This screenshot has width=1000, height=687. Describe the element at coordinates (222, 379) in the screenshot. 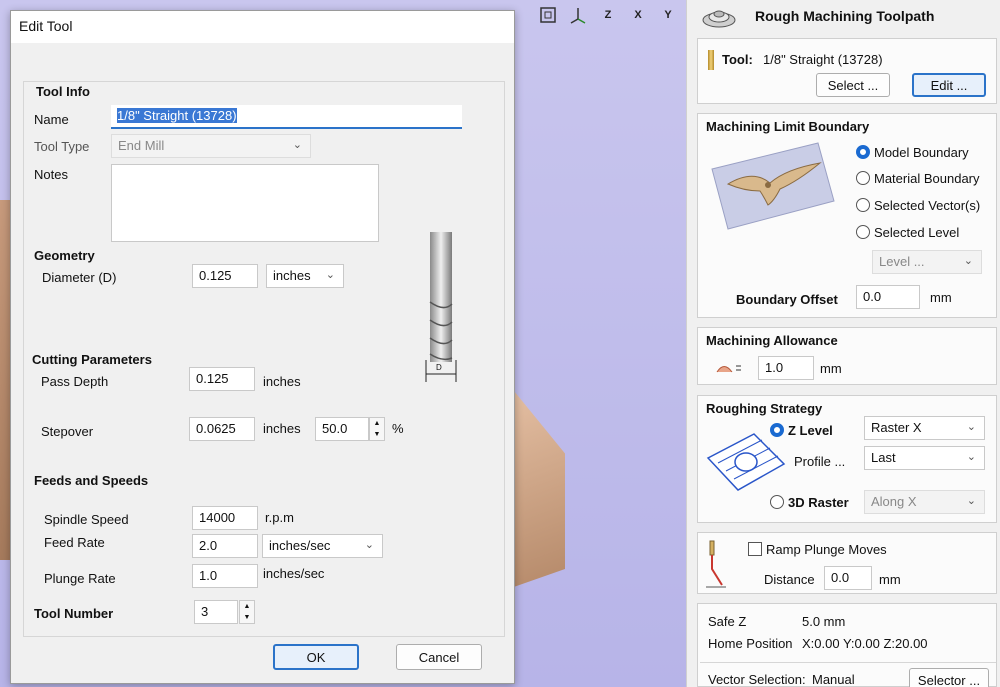

I see `pass-depth-input: 0.125` at that location.